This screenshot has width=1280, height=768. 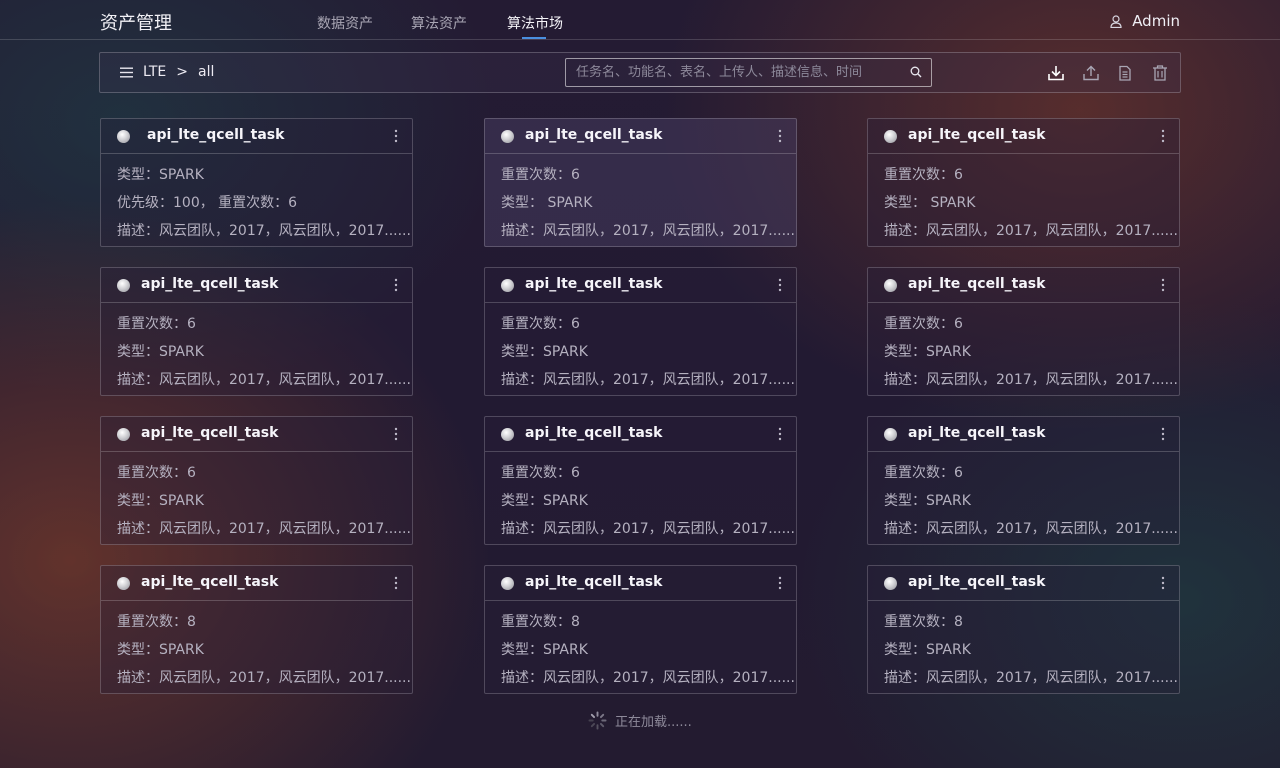 I want to click on trash-icon, so click(x=1160, y=73).